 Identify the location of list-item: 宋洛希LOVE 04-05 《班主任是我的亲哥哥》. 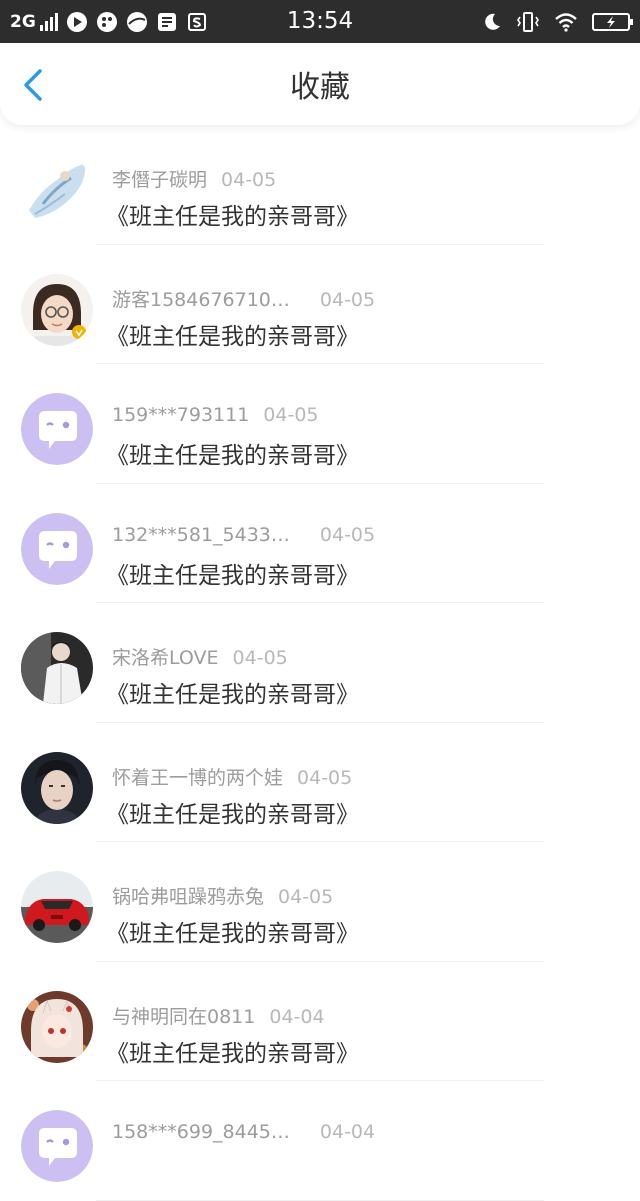
(320, 663).